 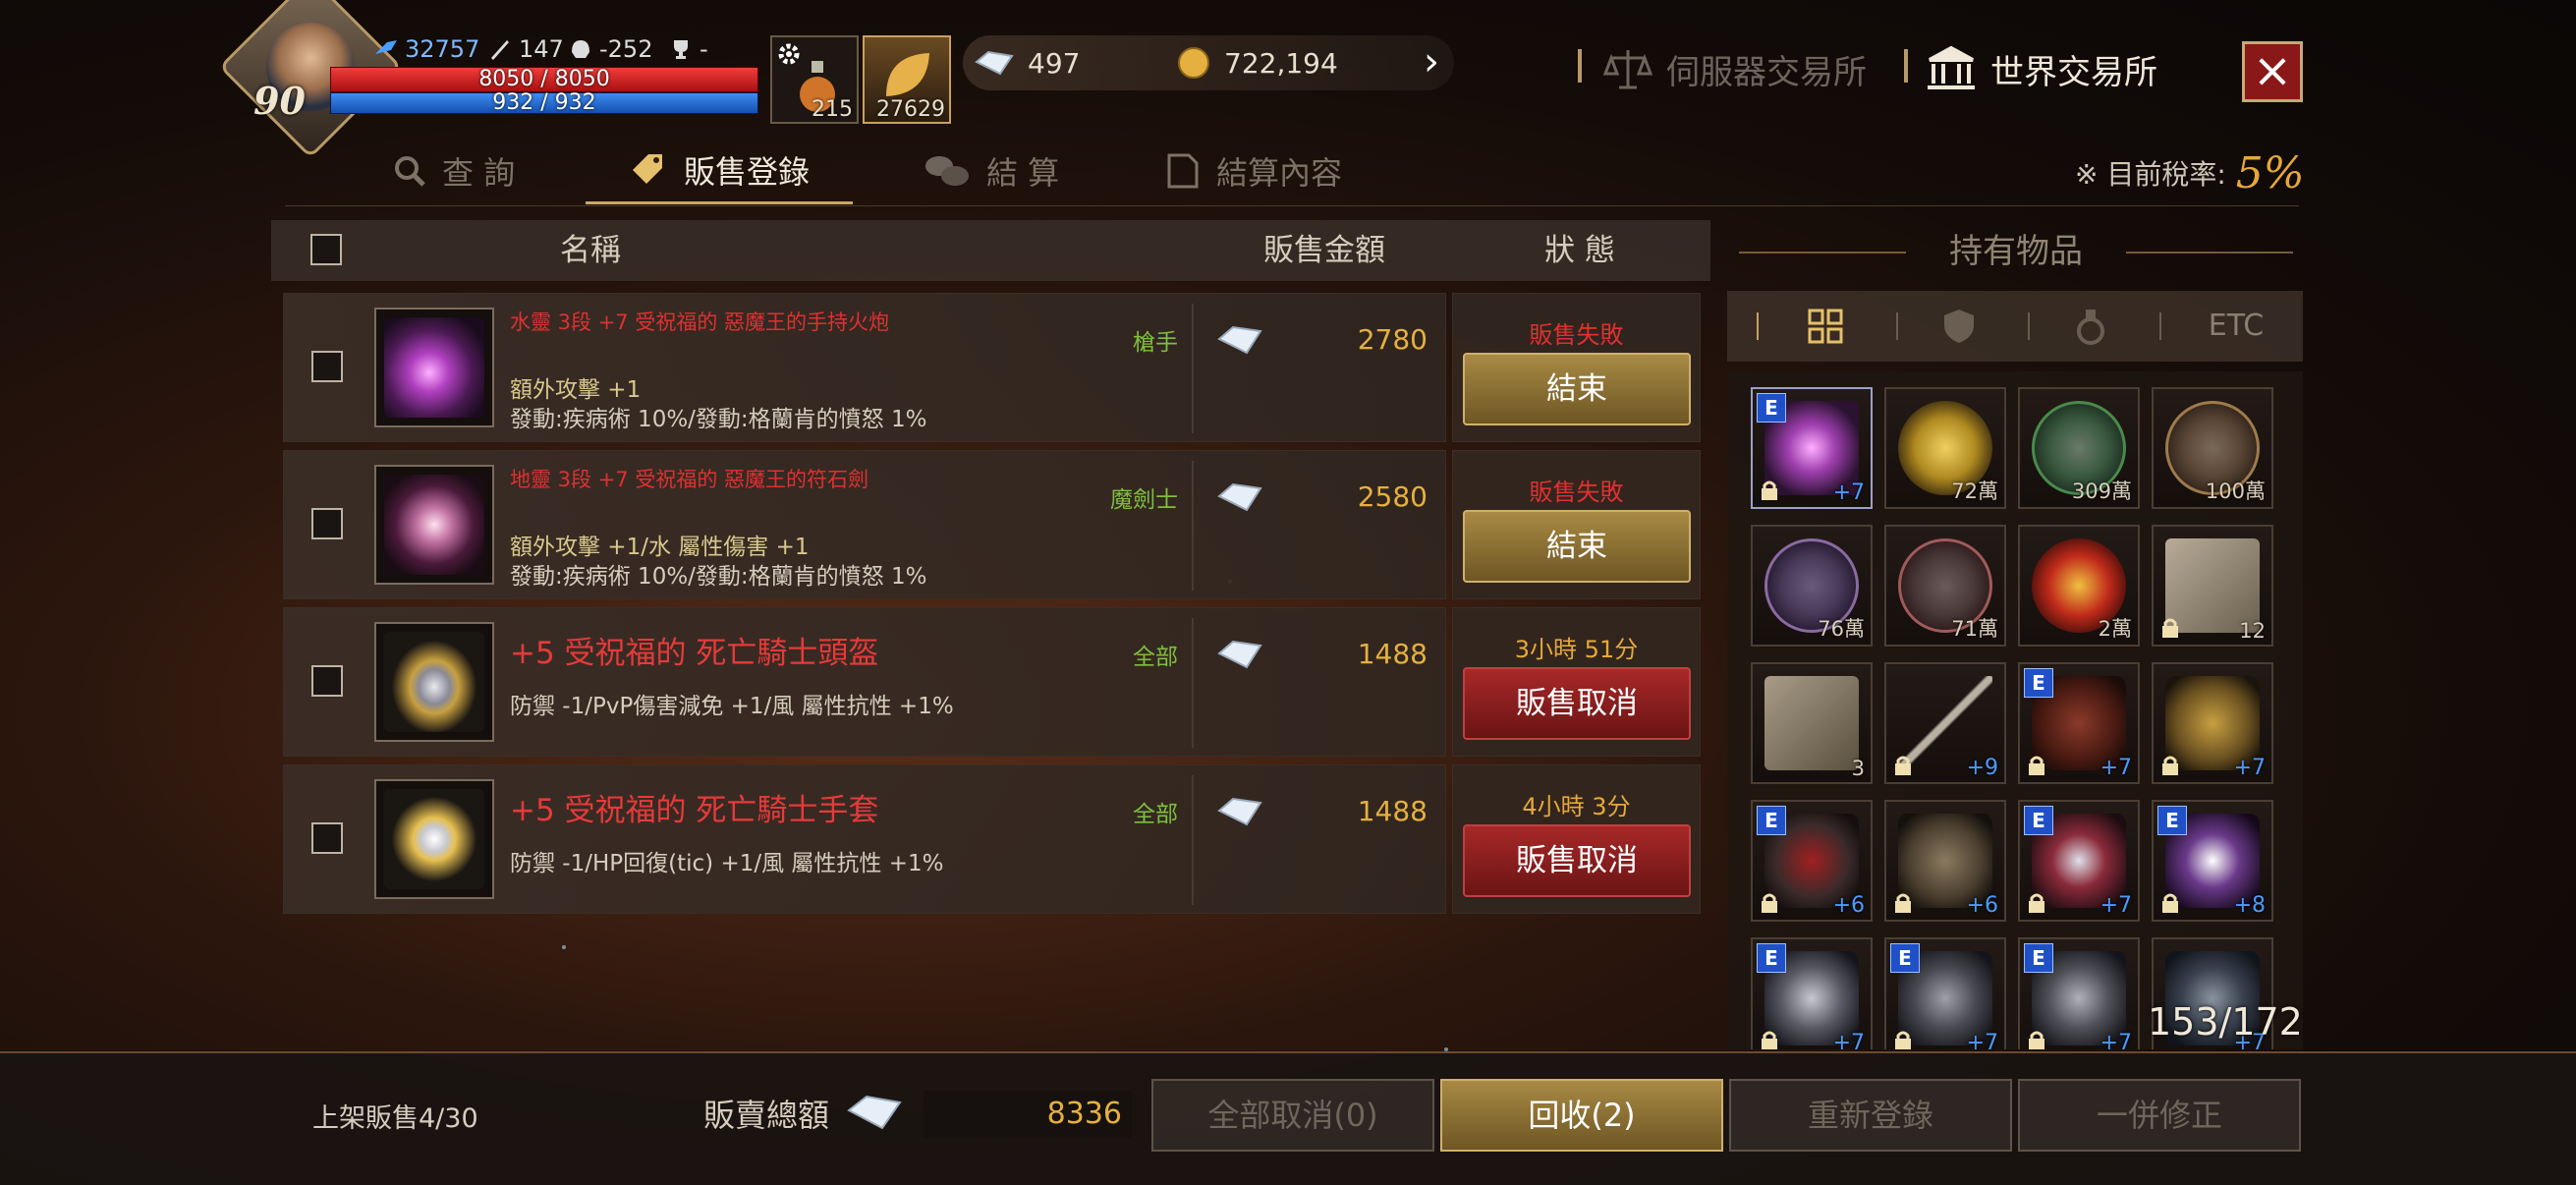 I want to click on header-status: 狀 態, so click(x=1579, y=251).